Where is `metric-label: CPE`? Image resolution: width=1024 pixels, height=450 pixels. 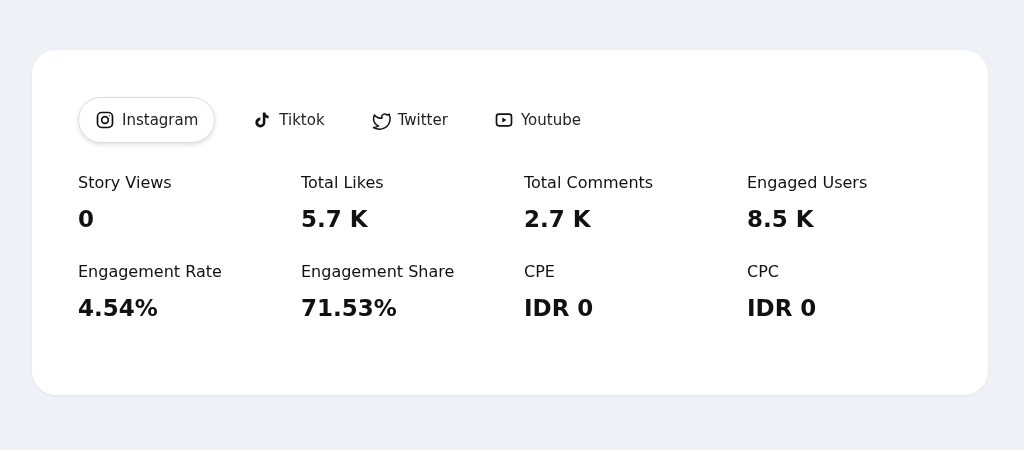
metric-label: CPE is located at coordinates (540, 271).